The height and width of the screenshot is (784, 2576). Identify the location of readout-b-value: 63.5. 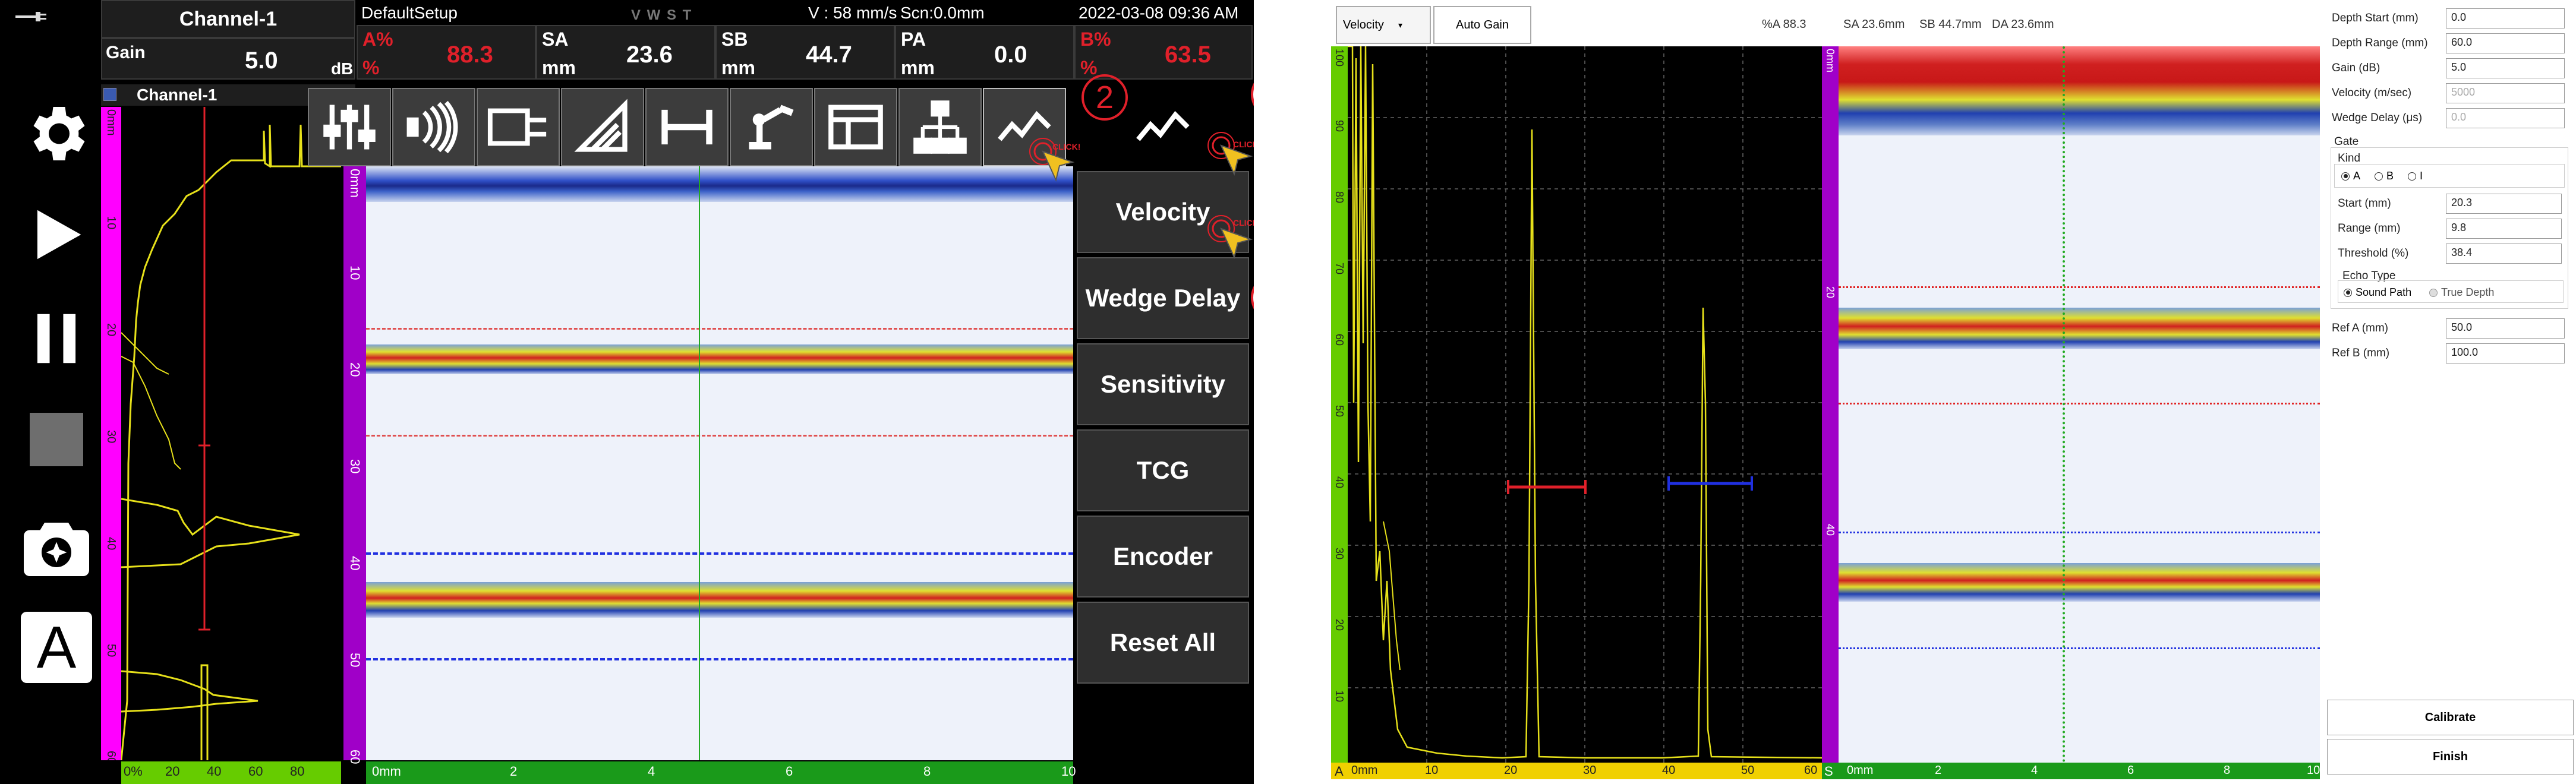
(1188, 55).